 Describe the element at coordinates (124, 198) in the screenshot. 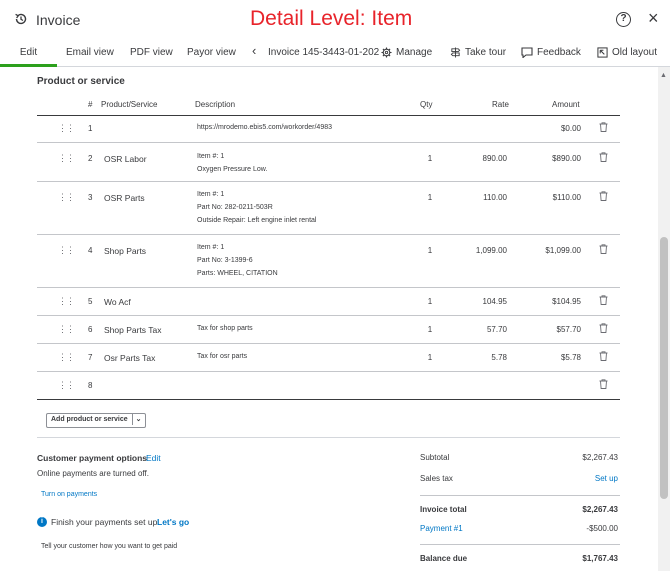

I see `row-product: OSR Parts` at that location.